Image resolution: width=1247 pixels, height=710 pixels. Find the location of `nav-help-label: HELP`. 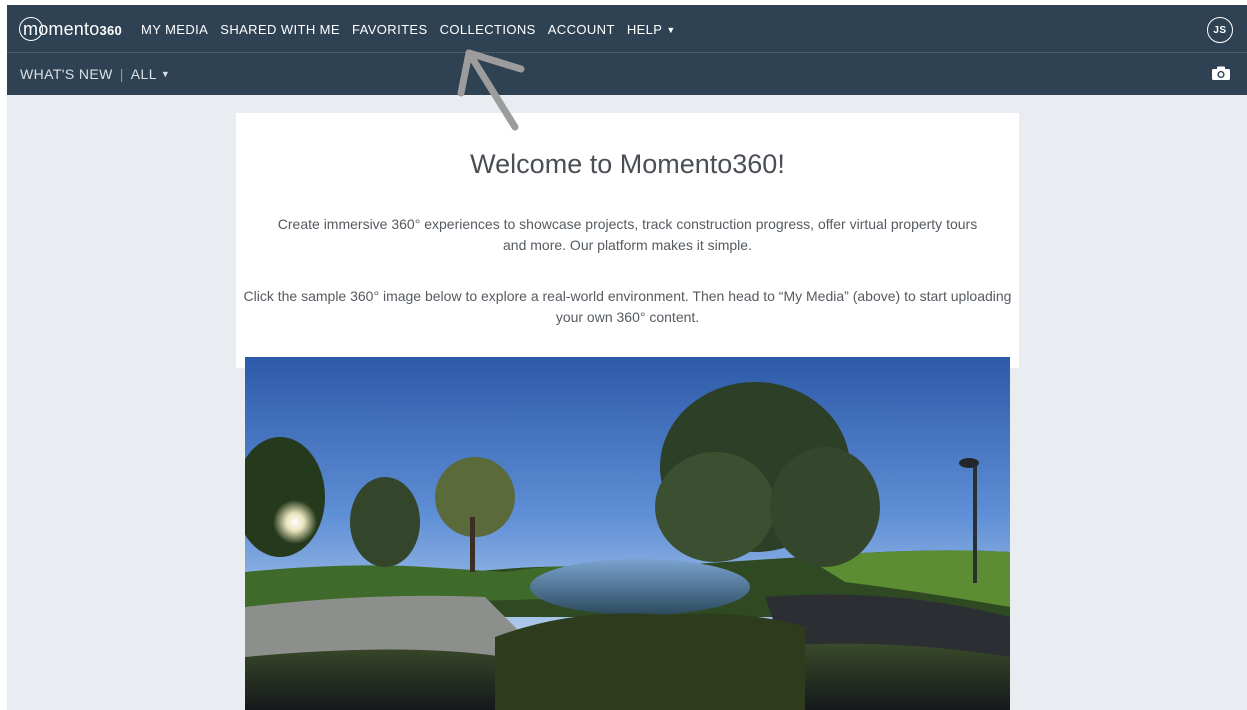

nav-help-label: HELP is located at coordinates (644, 29).